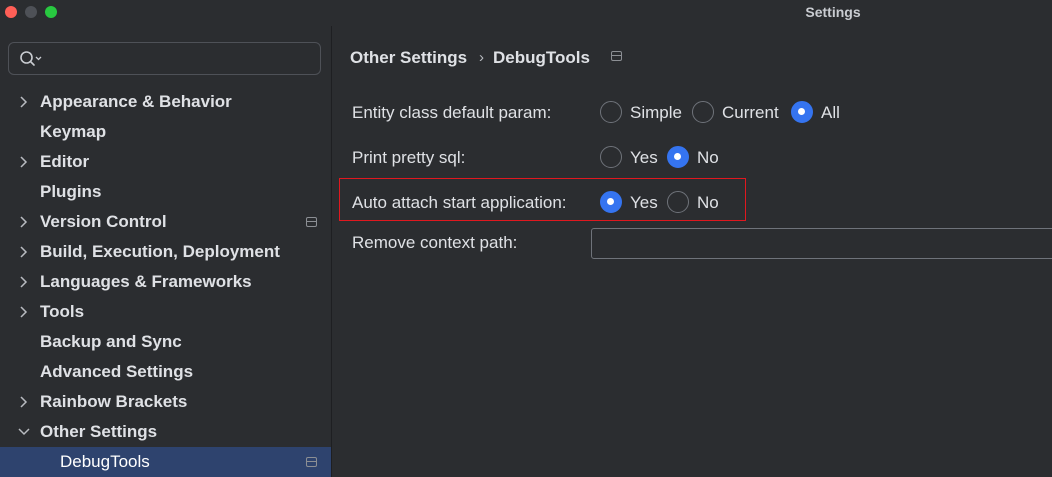 This screenshot has width=1052, height=477. Describe the element at coordinates (165, 192) in the screenshot. I see `sidebar-item-plugins: Plugins` at that location.